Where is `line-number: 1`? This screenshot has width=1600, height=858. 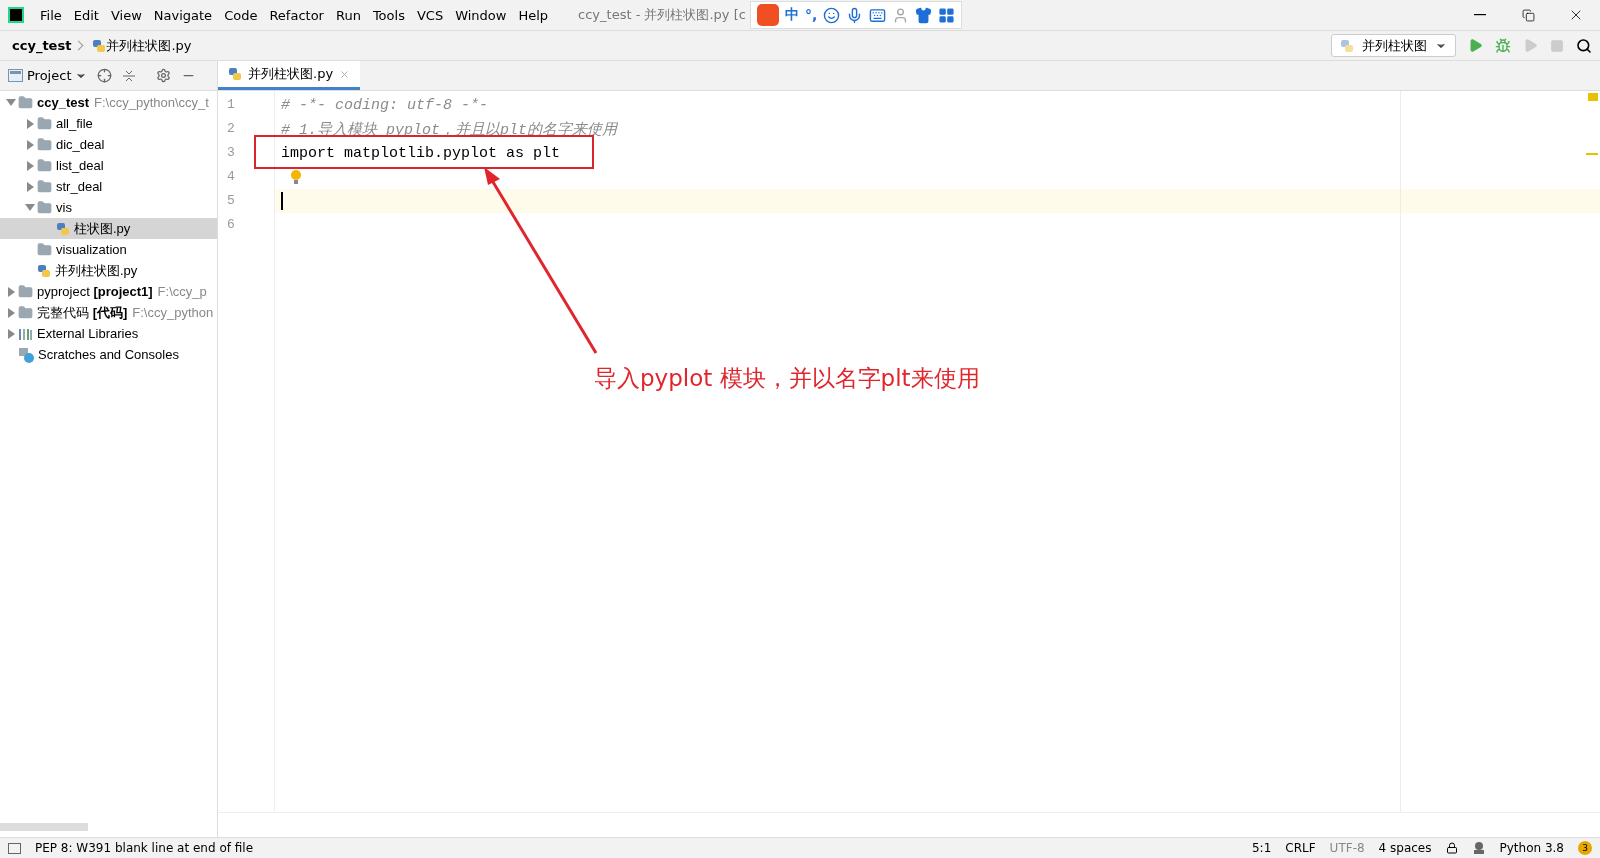
line-number: 1 is located at coordinates (231, 105).